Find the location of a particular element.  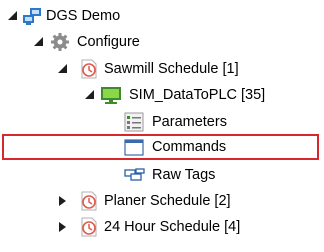

tree-node-label: Parameters is located at coordinates (189, 122).